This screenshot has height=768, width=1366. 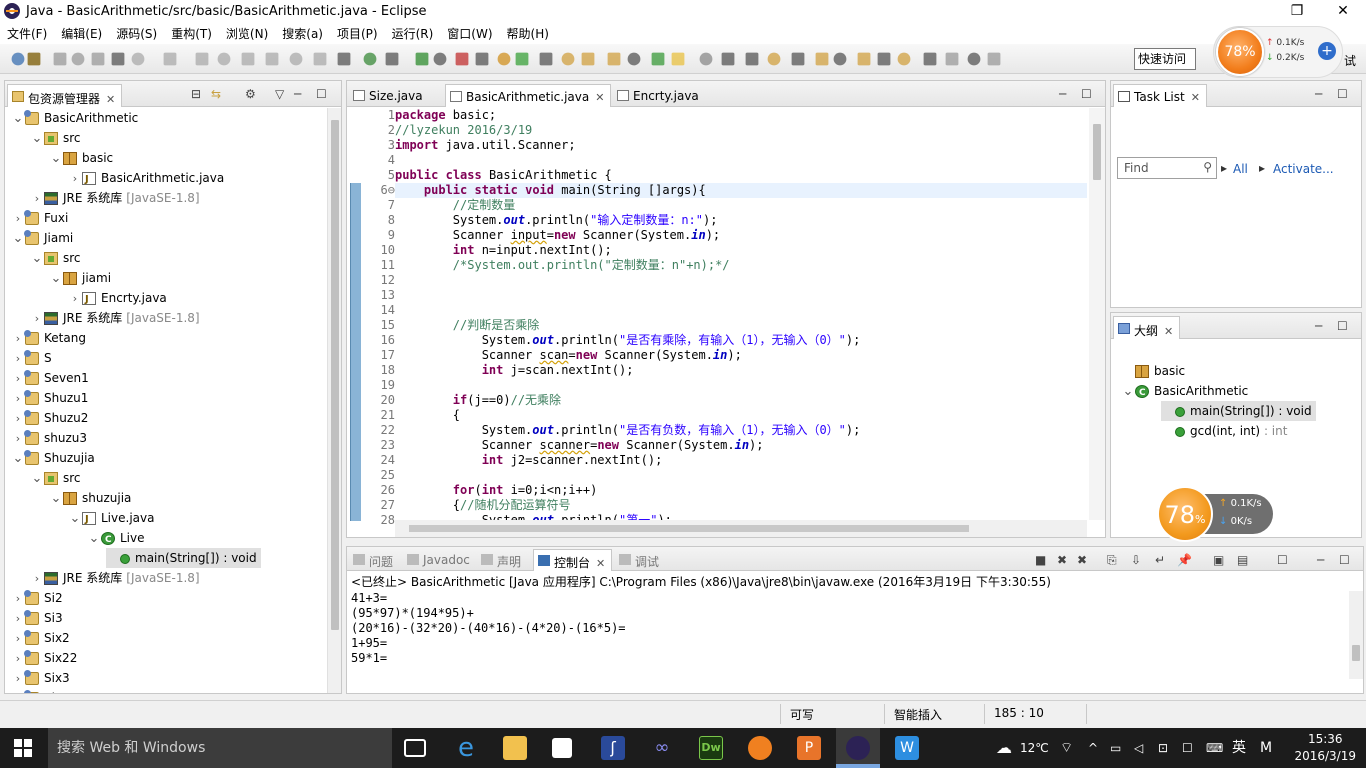 What do you see at coordinates (760, 748) in the screenshot?
I see `browser-icon` at bounding box center [760, 748].